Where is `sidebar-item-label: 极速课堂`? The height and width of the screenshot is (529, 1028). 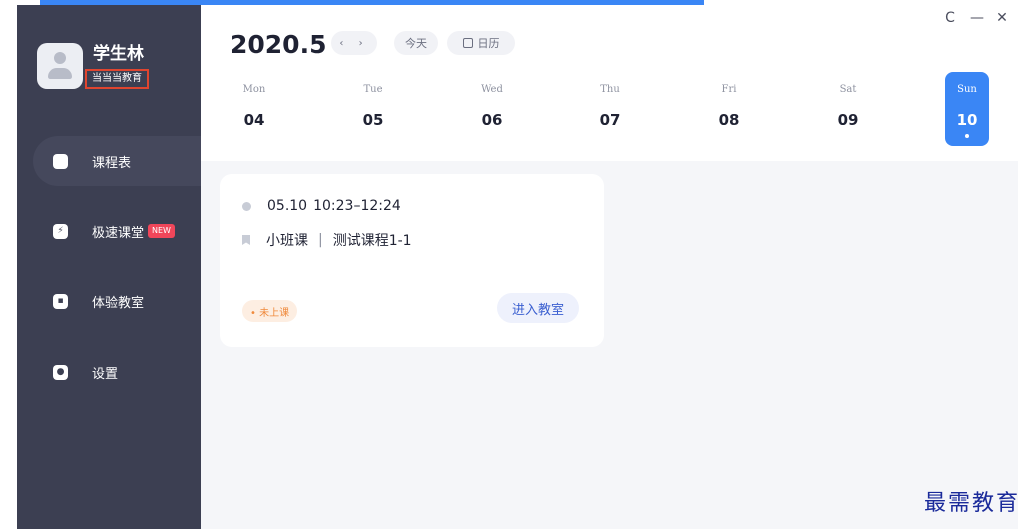
sidebar-item-label: 极速课堂 is located at coordinates (118, 233).